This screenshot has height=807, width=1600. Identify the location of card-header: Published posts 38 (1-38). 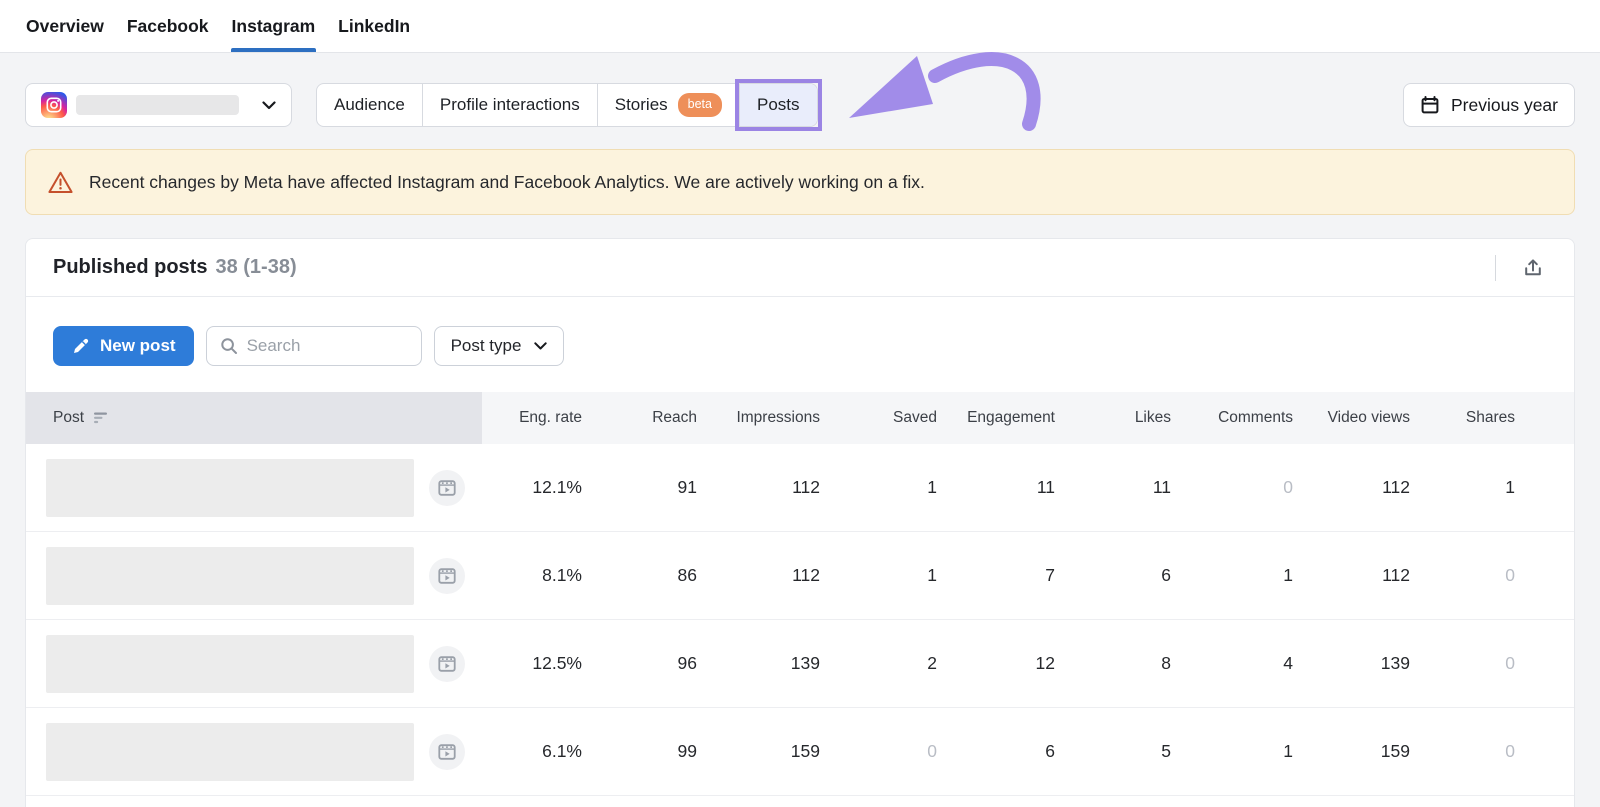
(800, 268).